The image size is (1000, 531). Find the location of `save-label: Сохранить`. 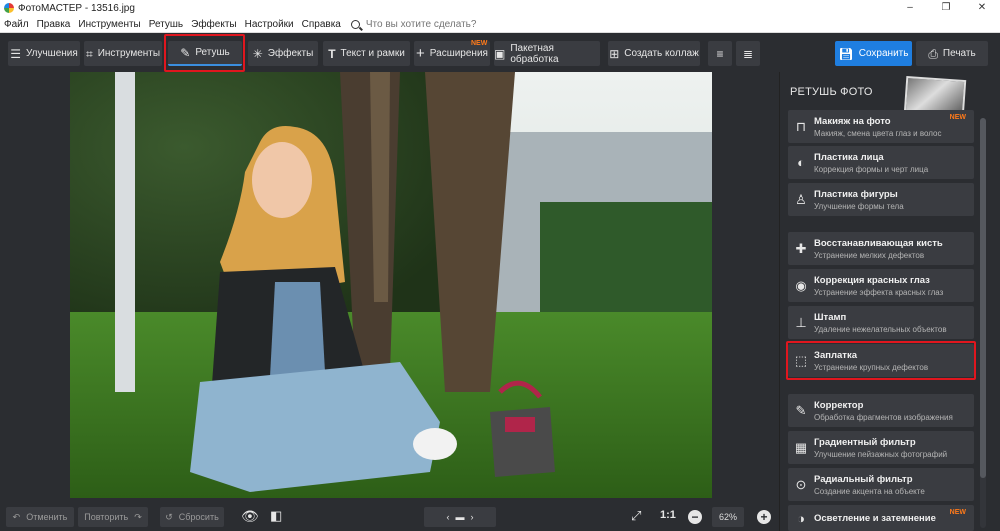

save-label: Сохранить is located at coordinates (883, 53).